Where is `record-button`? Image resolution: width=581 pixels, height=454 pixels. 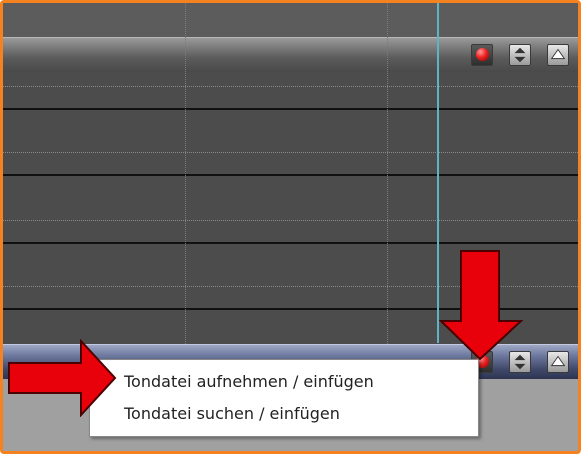 record-button is located at coordinates (482, 55).